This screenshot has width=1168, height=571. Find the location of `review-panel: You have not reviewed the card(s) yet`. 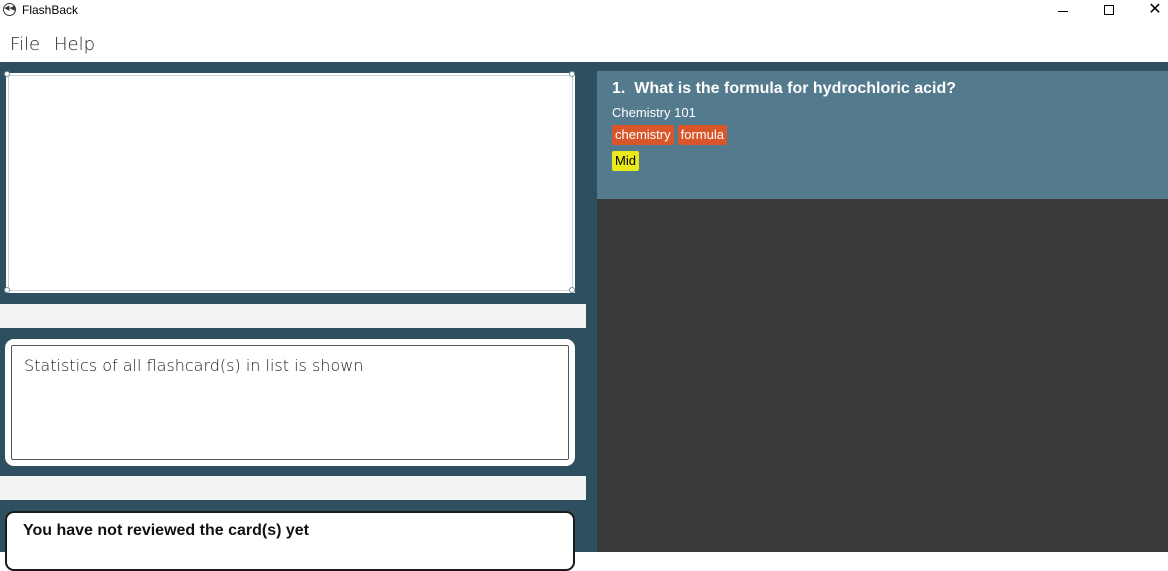

review-panel: You have not reviewed the card(s) yet is located at coordinates (293, 535).